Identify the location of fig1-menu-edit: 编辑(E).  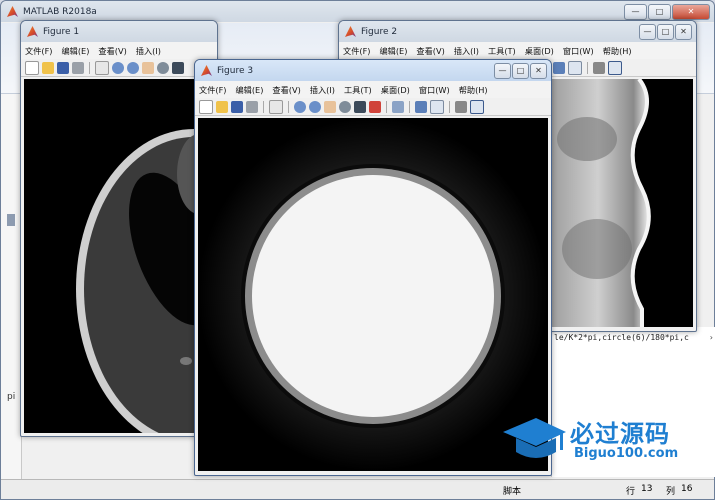
(75, 51).